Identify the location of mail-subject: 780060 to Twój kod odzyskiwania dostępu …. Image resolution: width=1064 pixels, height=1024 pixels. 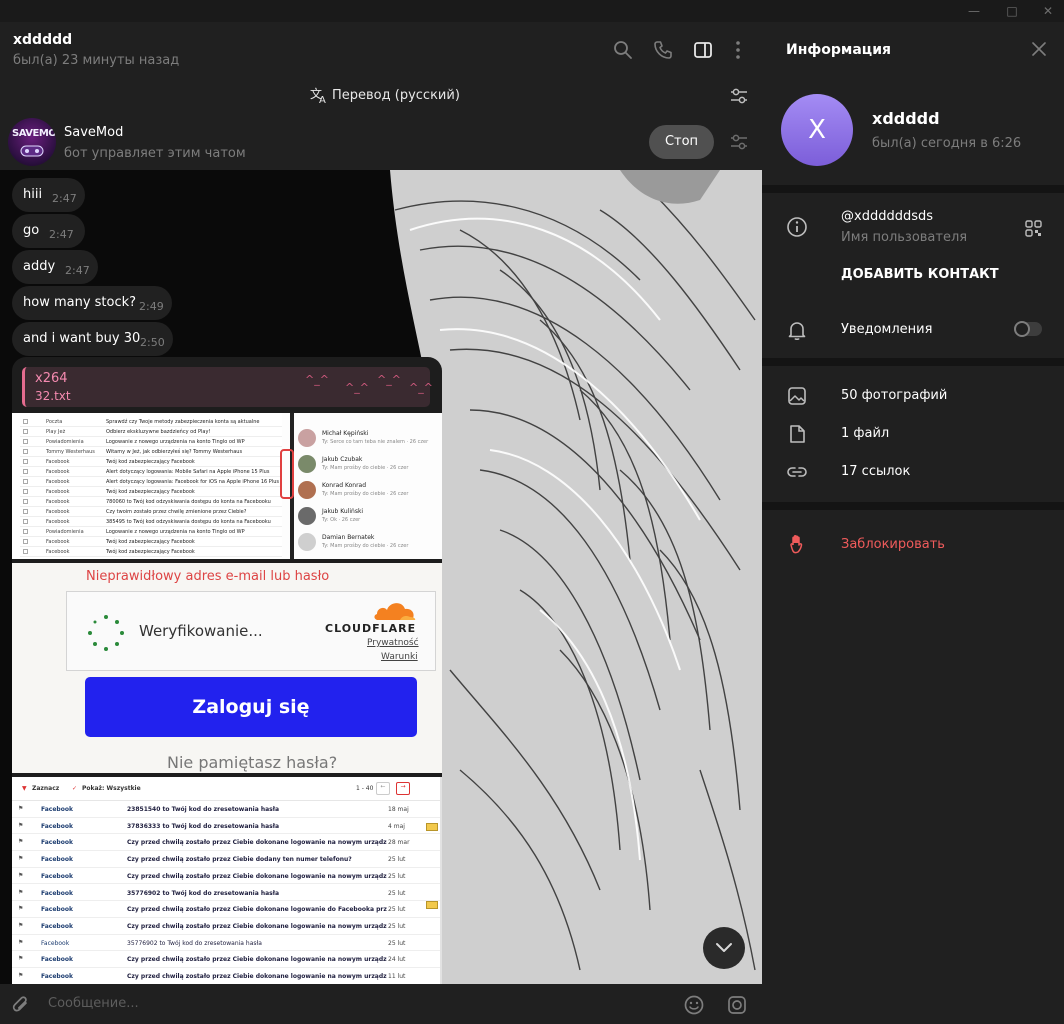
(188, 502).